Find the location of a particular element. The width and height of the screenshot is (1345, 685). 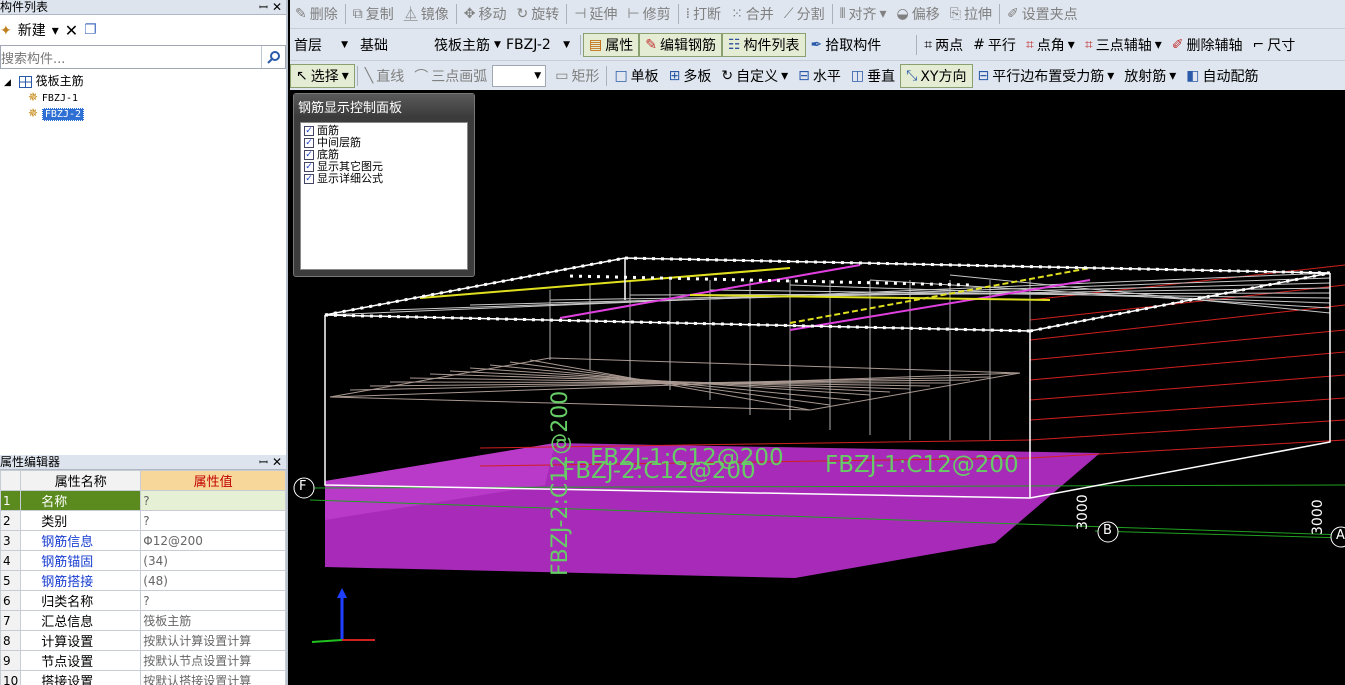

offset-icon: ◒ is located at coordinates (902, 14).